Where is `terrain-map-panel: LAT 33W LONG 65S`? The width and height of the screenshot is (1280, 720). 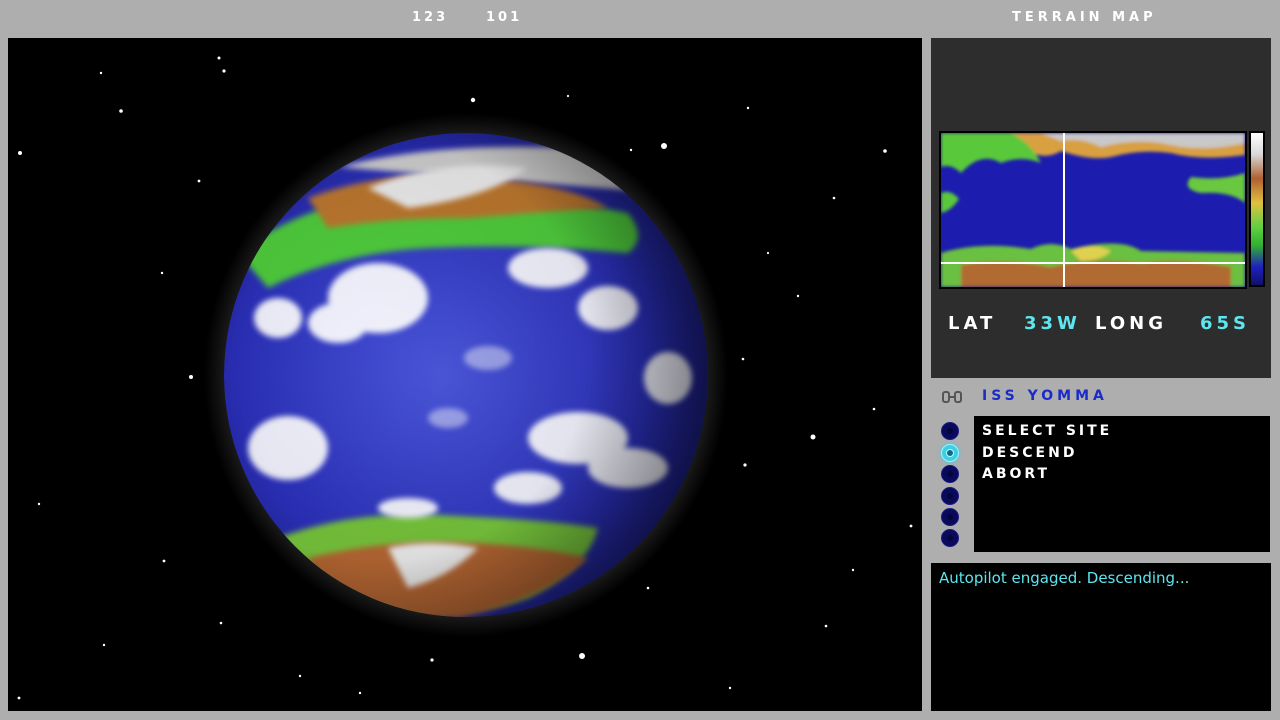 terrain-map-panel: LAT 33W LONG 65S is located at coordinates (1101, 208).